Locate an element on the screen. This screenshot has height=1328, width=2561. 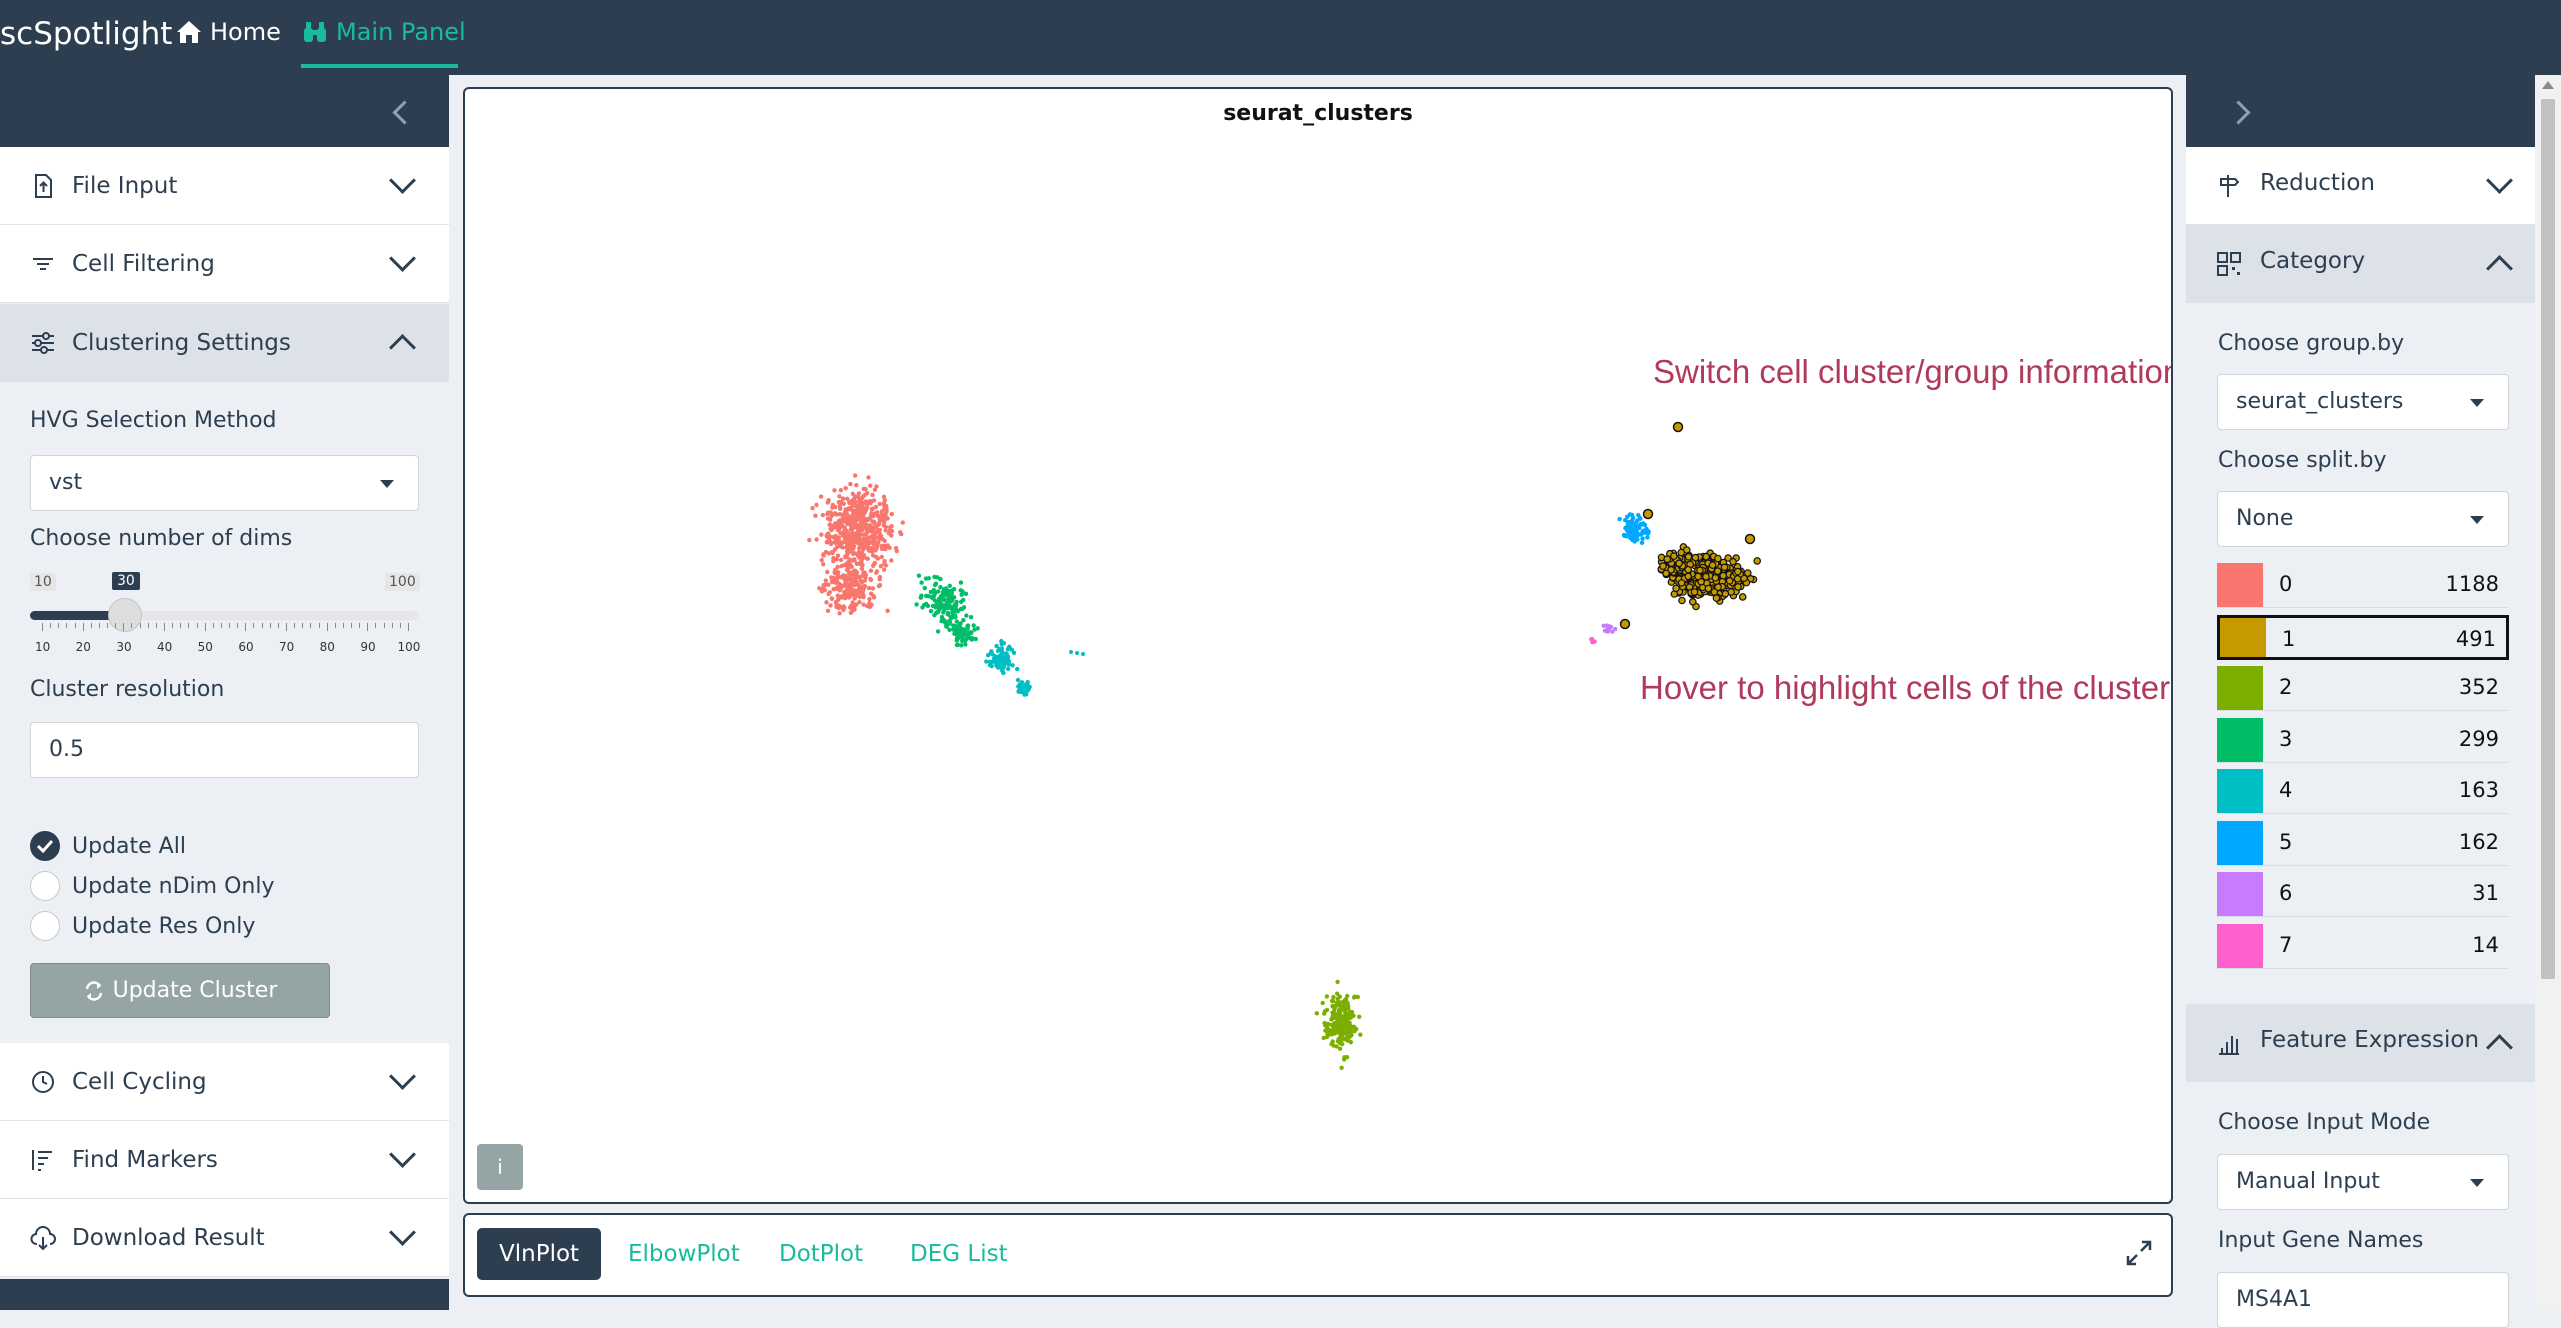
accordion-reduction: Reduction is located at coordinates (2360, 186).